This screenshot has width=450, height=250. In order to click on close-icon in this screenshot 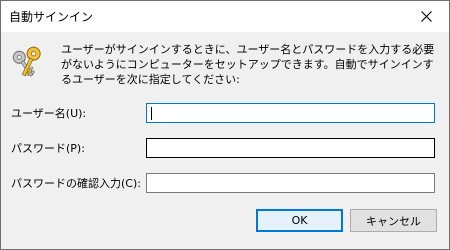, I will do `click(426, 16)`.